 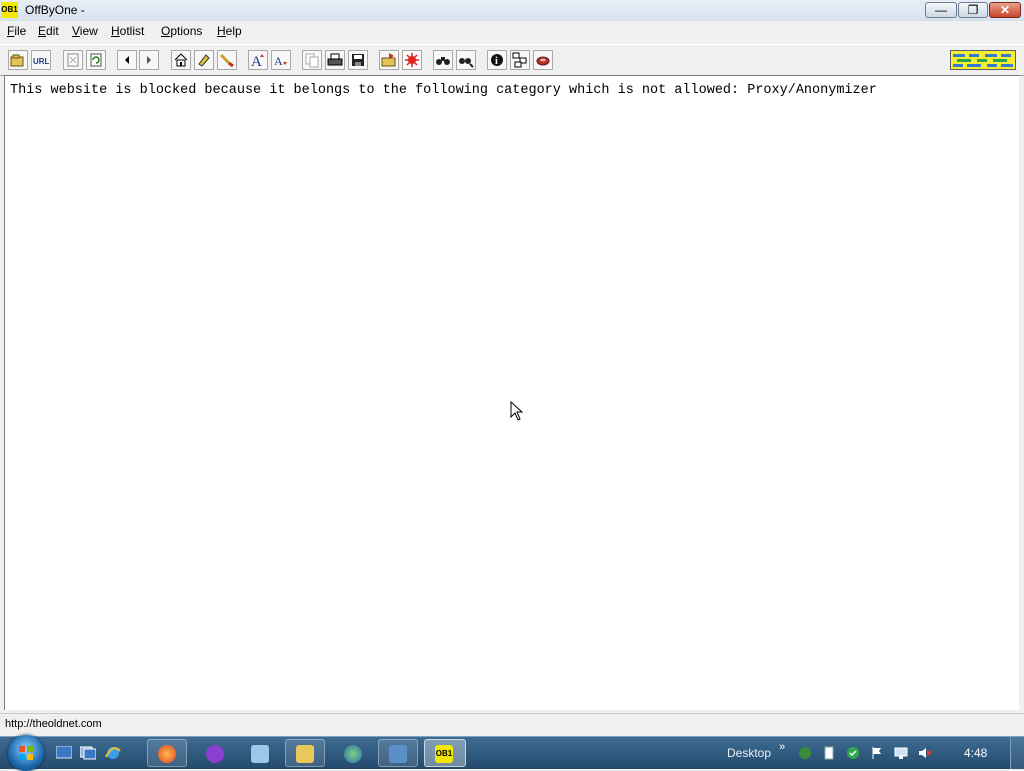 I want to click on windows-logo-icon, so click(x=26, y=753).